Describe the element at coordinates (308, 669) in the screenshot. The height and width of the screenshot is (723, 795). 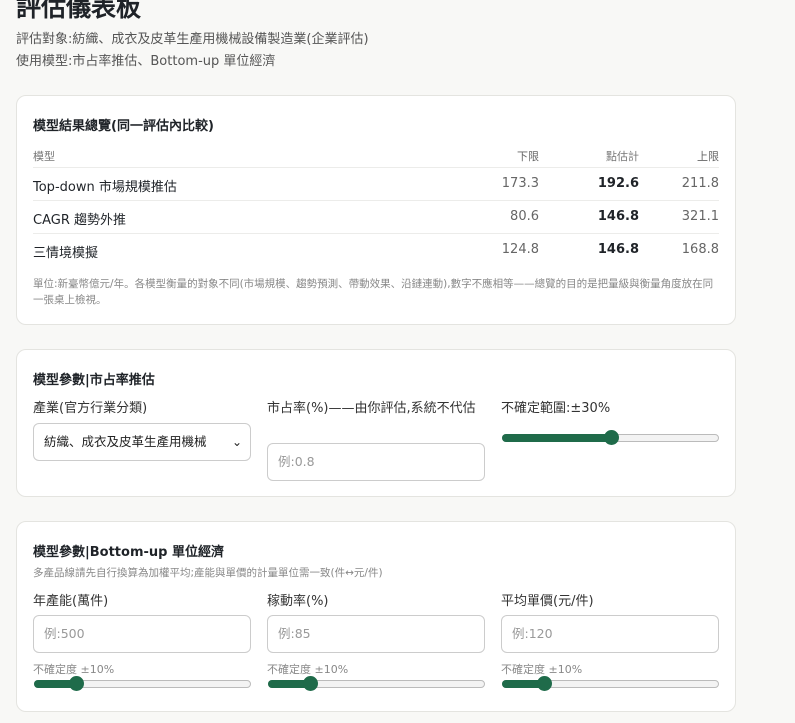
I see `utilization-uncertainty-label: 不確定度 ±10%` at that location.